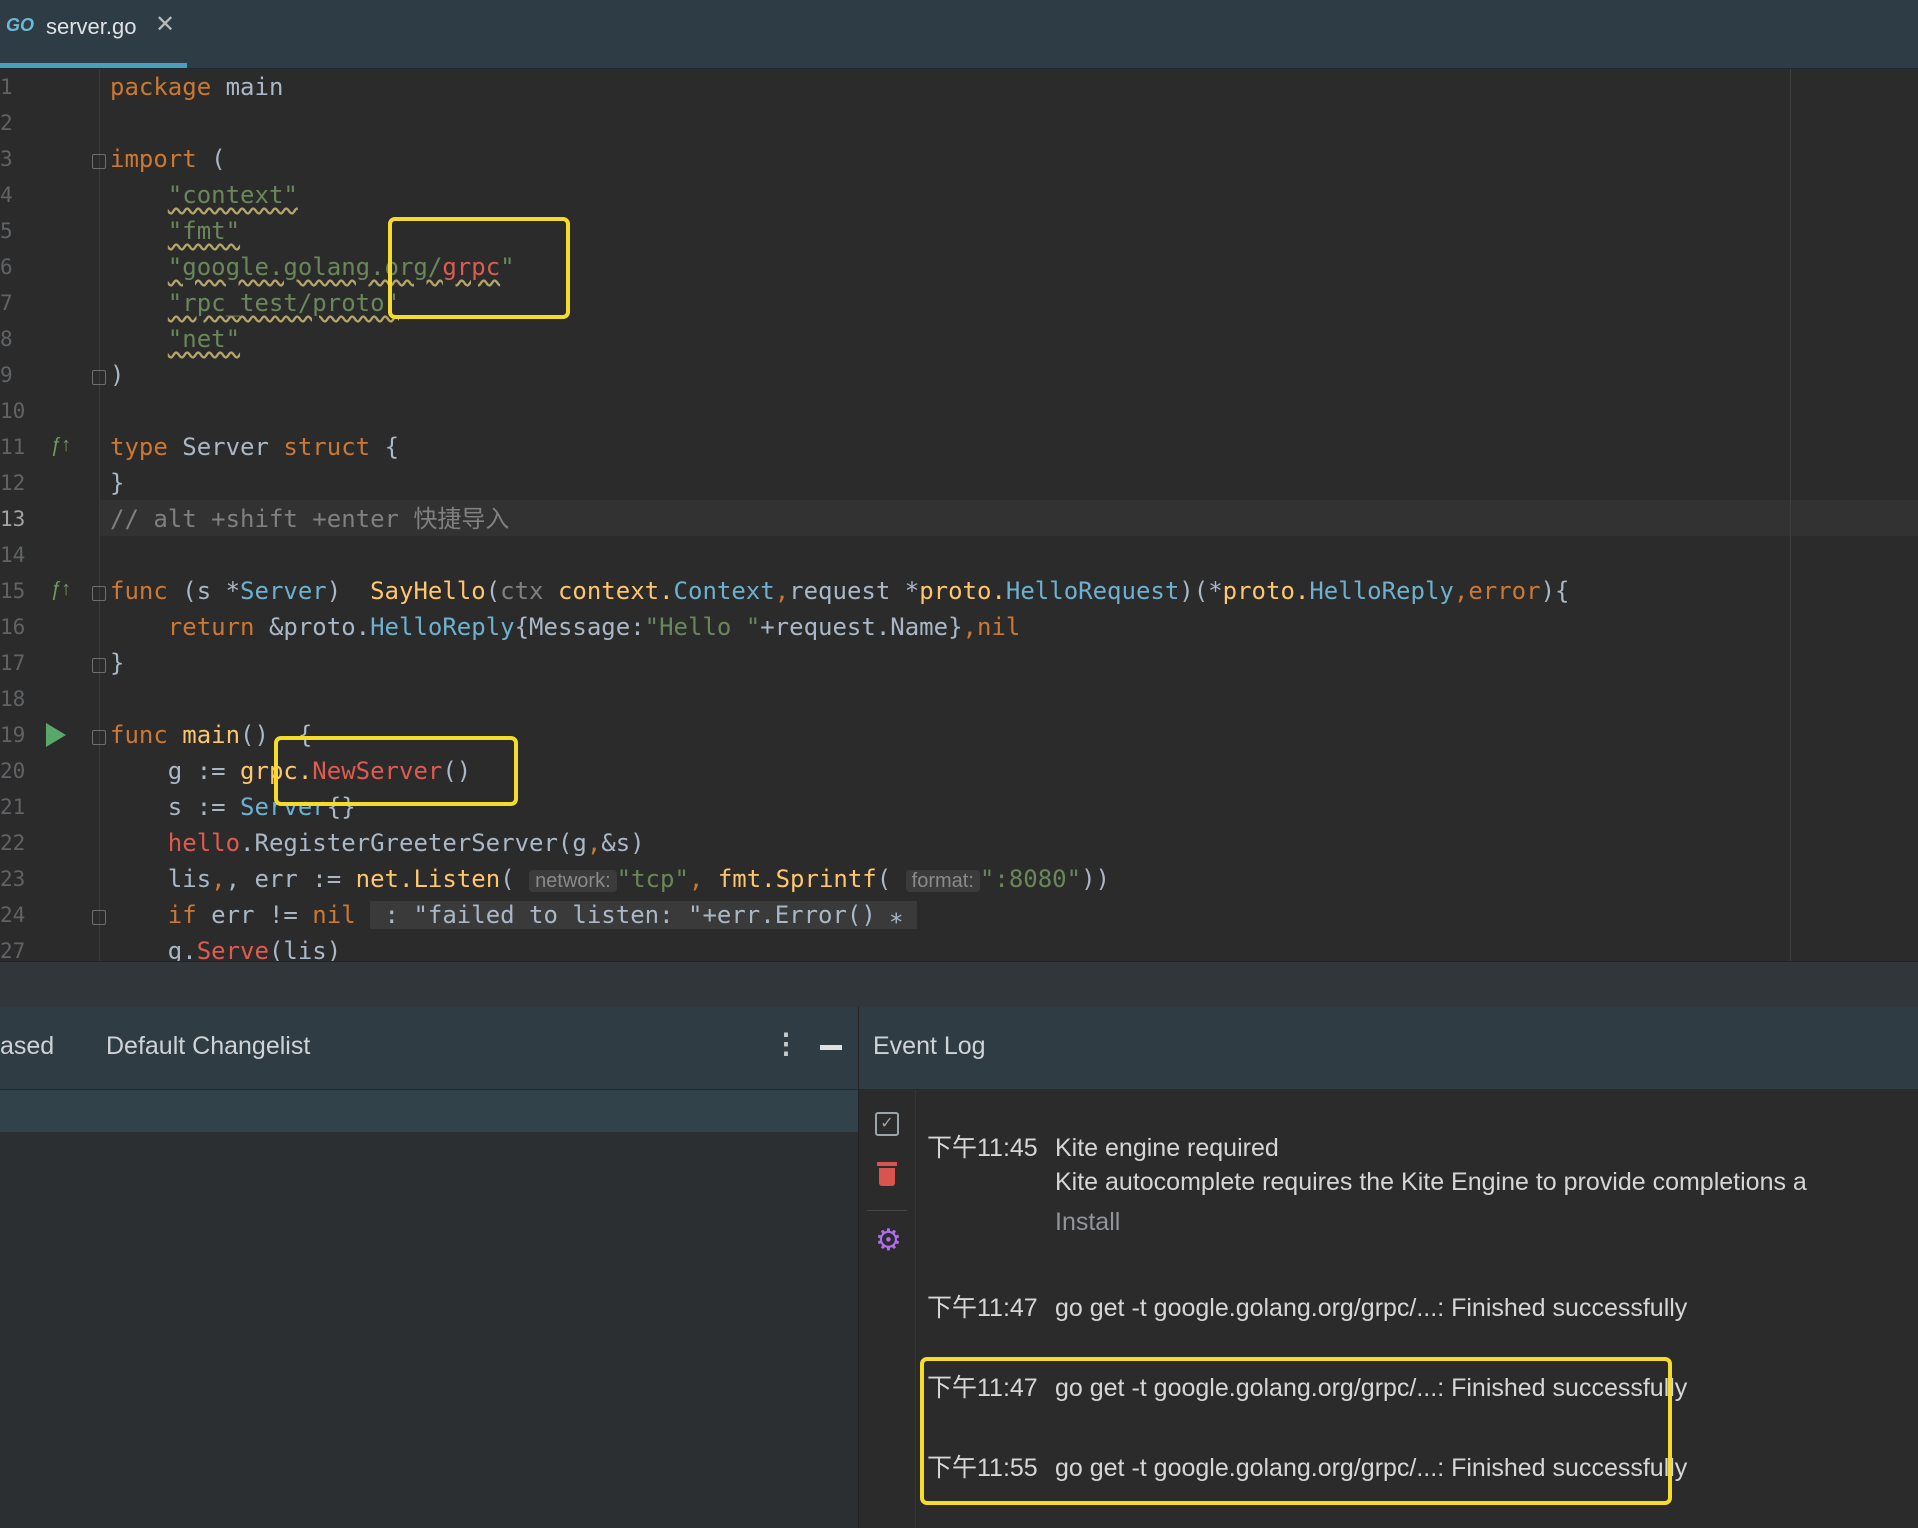 The width and height of the screenshot is (1918, 1528). Describe the element at coordinates (887, 1210) in the screenshot. I see `toolbar-divider` at that location.